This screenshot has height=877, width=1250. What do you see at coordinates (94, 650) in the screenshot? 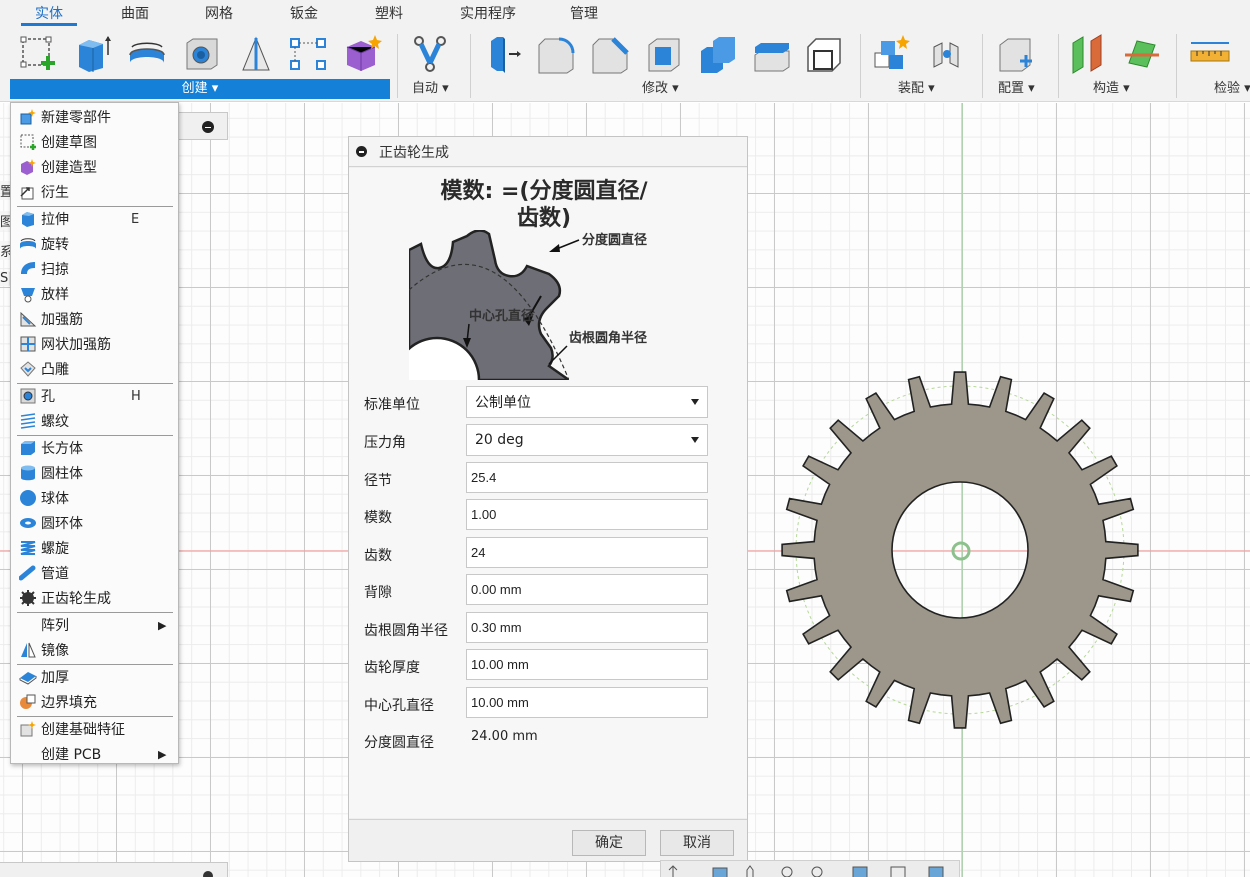
I see `menu-item-mirror: 镜像` at bounding box center [94, 650].